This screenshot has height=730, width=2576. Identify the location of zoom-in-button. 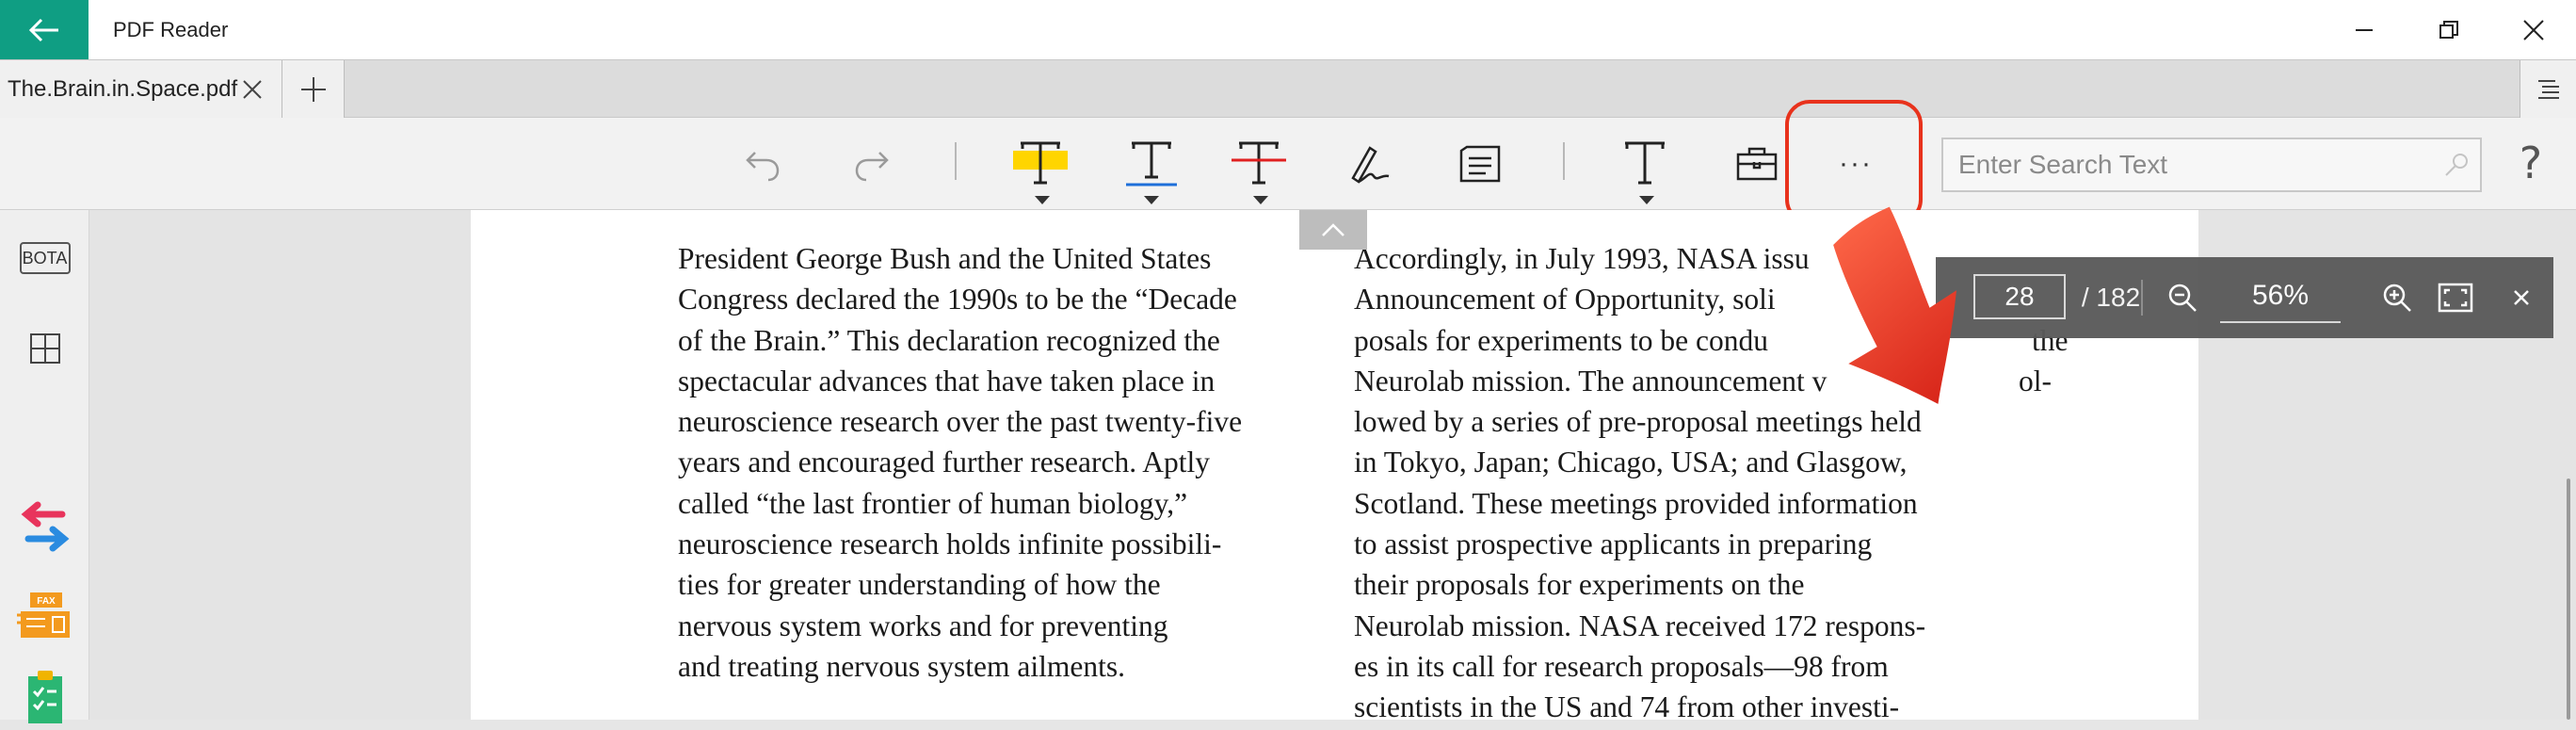
(2397, 297).